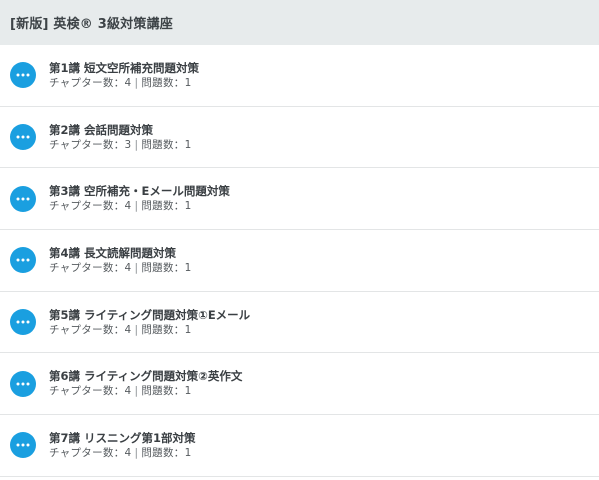 The width and height of the screenshot is (599, 480). I want to click on lecture-title: 第4講 長文読解問題対策, so click(113, 252).